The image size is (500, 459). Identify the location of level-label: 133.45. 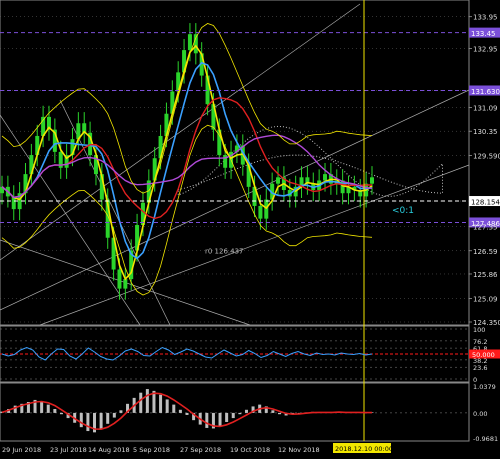
(483, 34).